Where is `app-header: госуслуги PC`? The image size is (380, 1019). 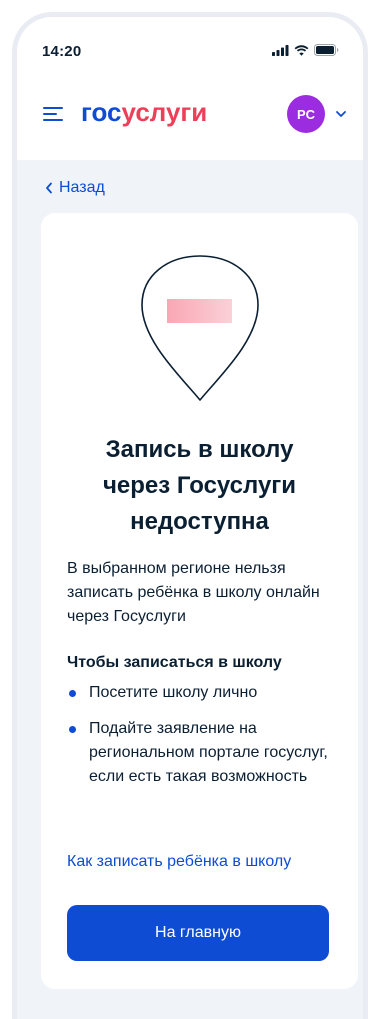
app-header: госуслуги PC is located at coordinates (190, 115).